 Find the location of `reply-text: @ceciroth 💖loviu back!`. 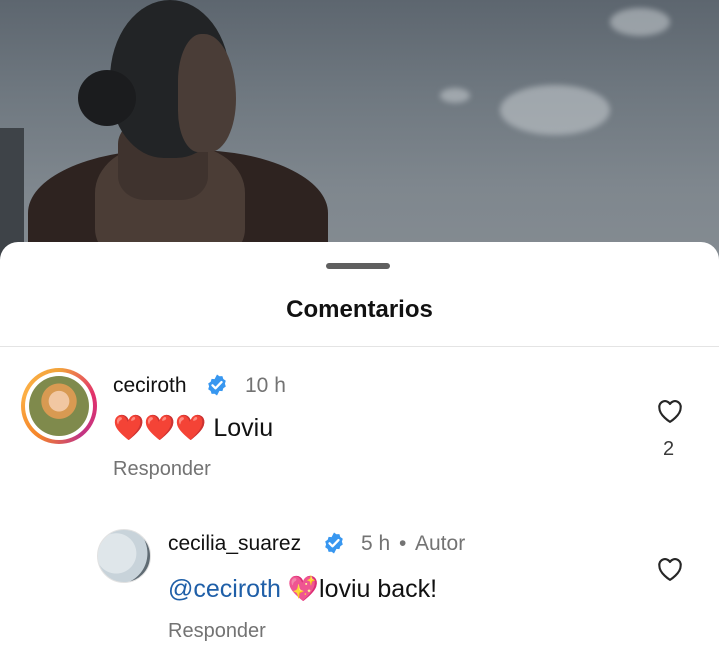

reply-text: @ceciroth 💖loviu back! is located at coordinates (302, 589).